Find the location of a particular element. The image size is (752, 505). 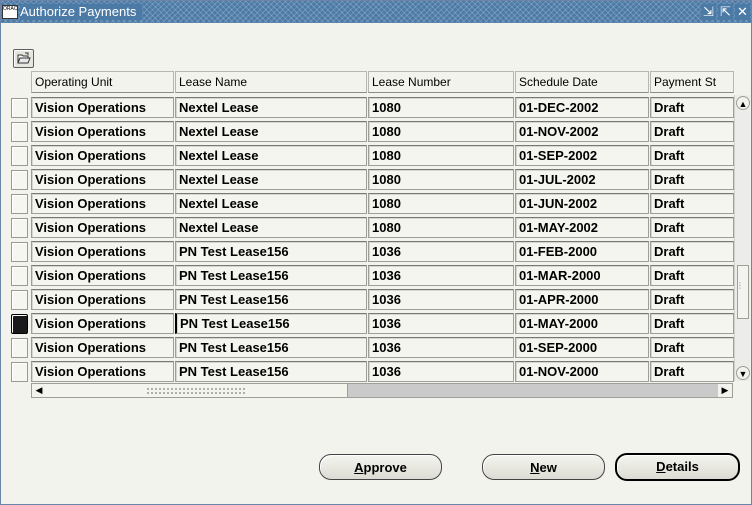

scroll-down-icon: ▼ is located at coordinates (743, 373).